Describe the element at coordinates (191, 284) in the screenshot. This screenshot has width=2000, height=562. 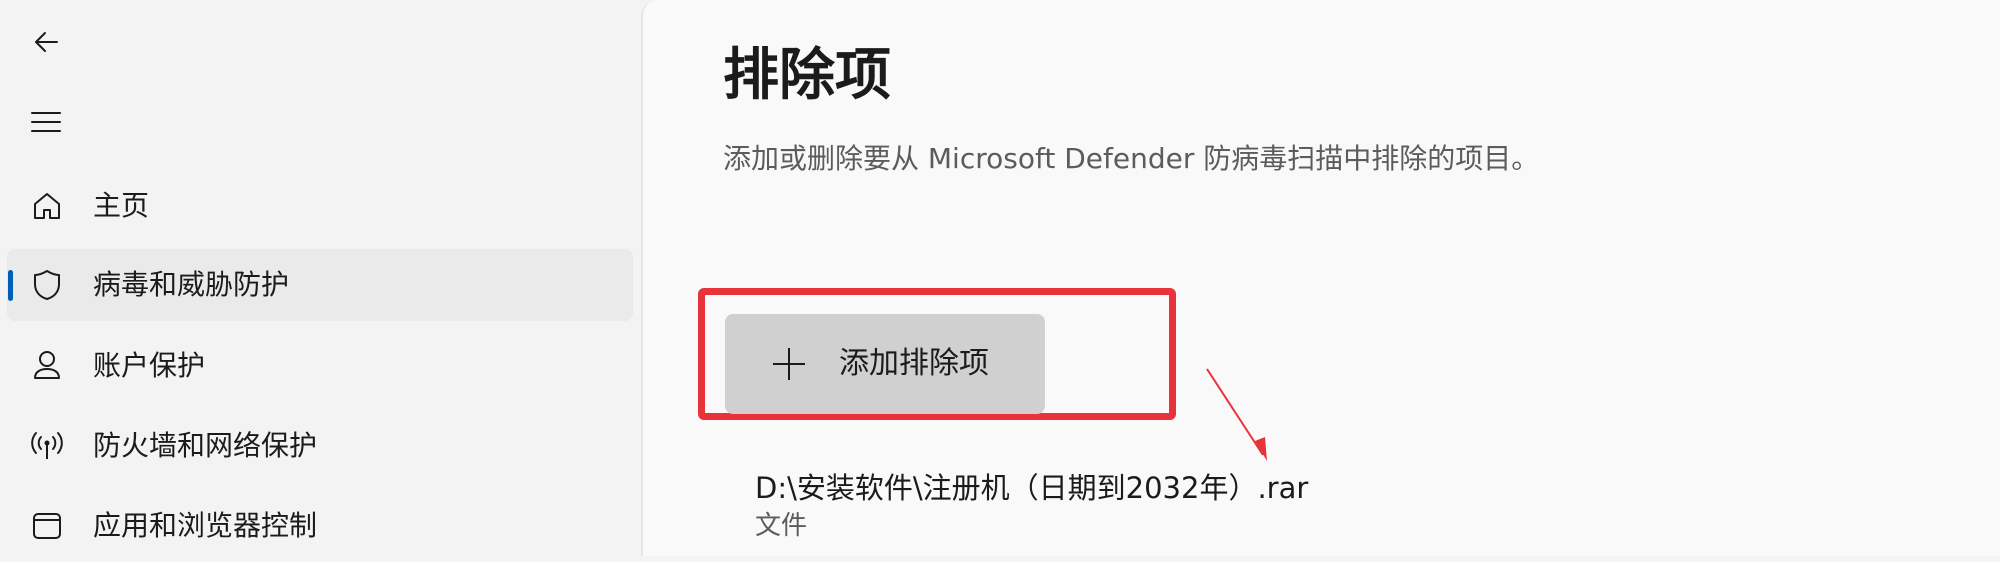
I see `sidebar-item-label: 病毒和威胁防护` at that location.